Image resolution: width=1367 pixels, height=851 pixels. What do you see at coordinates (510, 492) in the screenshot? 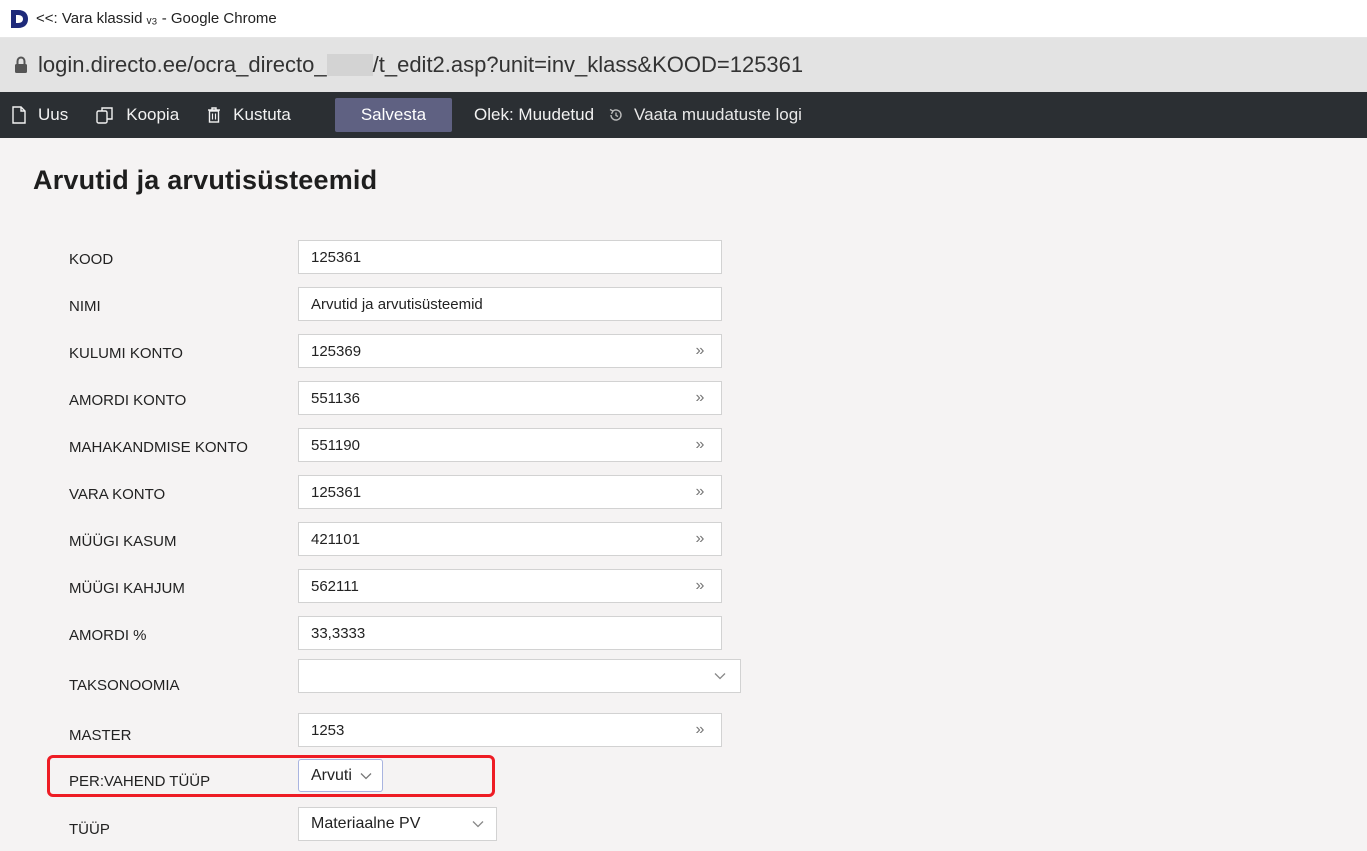
I see `vara-konto-field: 125361 »` at bounding box center [510, 492].